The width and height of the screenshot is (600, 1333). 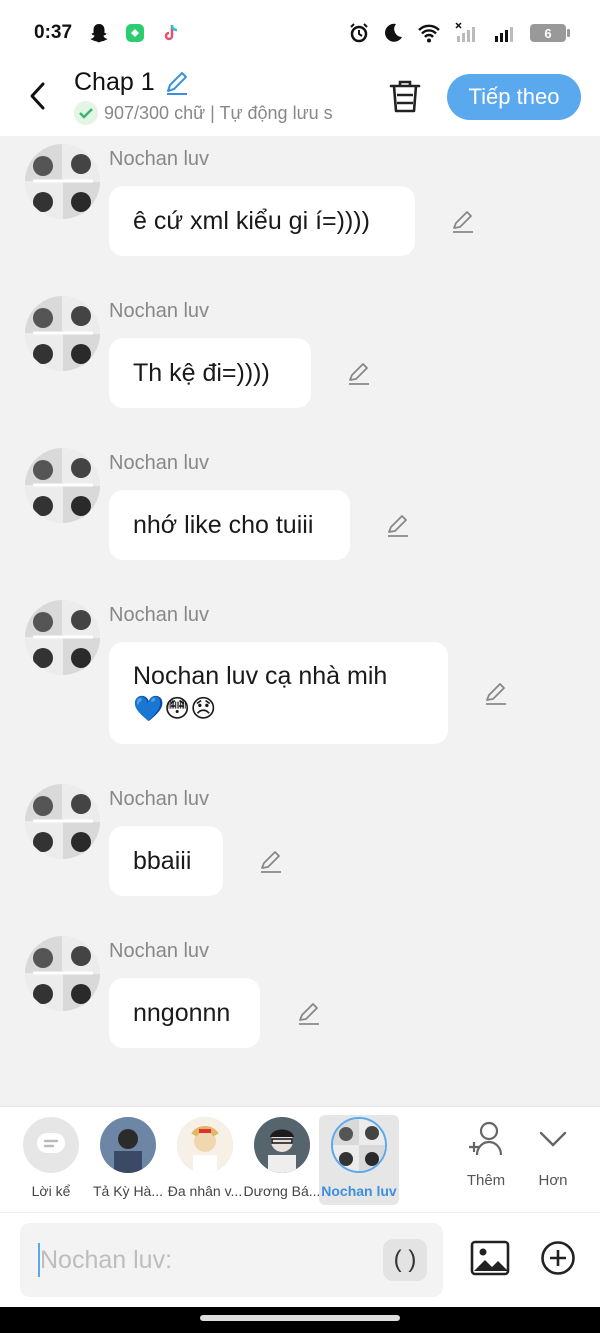 What do you see at coordinates (184, 1013) in the screenshot?
I see `message-bubble: nngonnn` at bounding box center [184, 1013].